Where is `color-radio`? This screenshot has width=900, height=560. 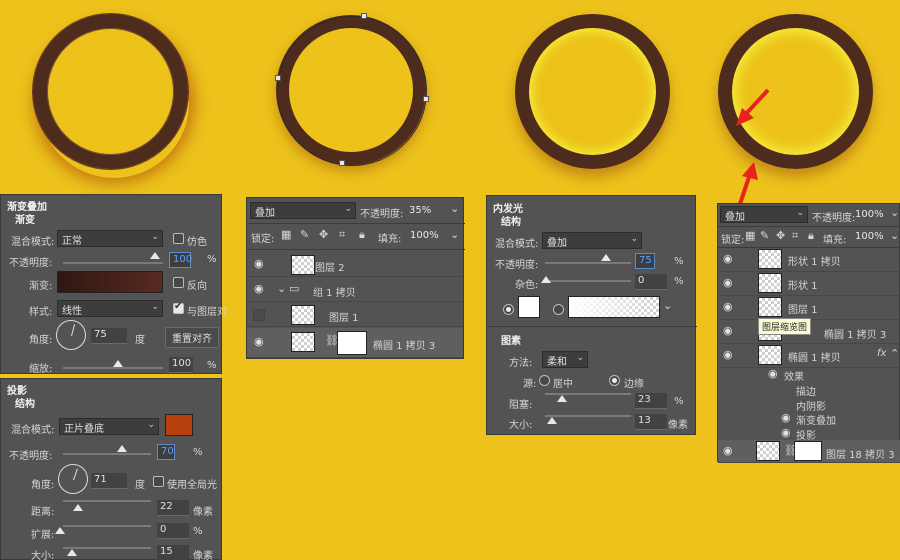 color-radio is located at coordinates (508, 309).